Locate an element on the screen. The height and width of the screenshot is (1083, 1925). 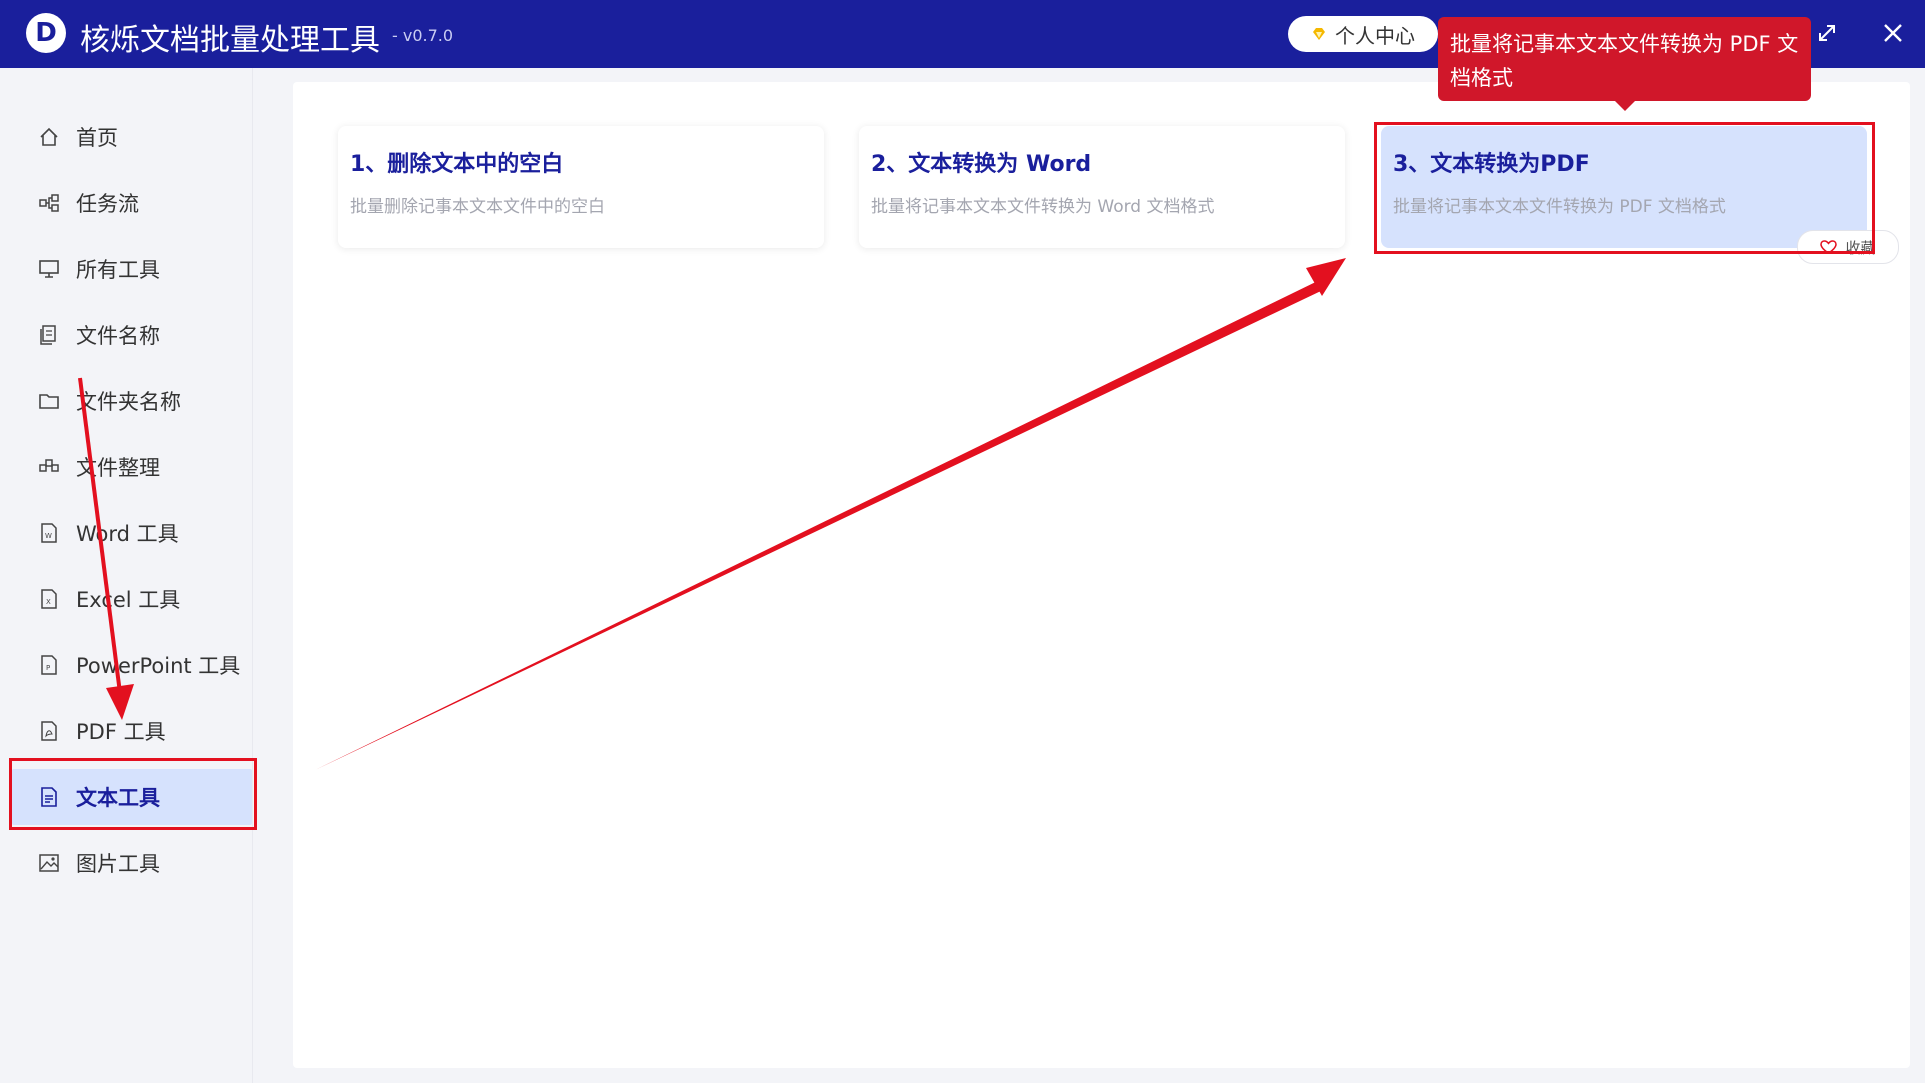
sidebar-item-label: Word 工具 is located at coordinates (127, 534).